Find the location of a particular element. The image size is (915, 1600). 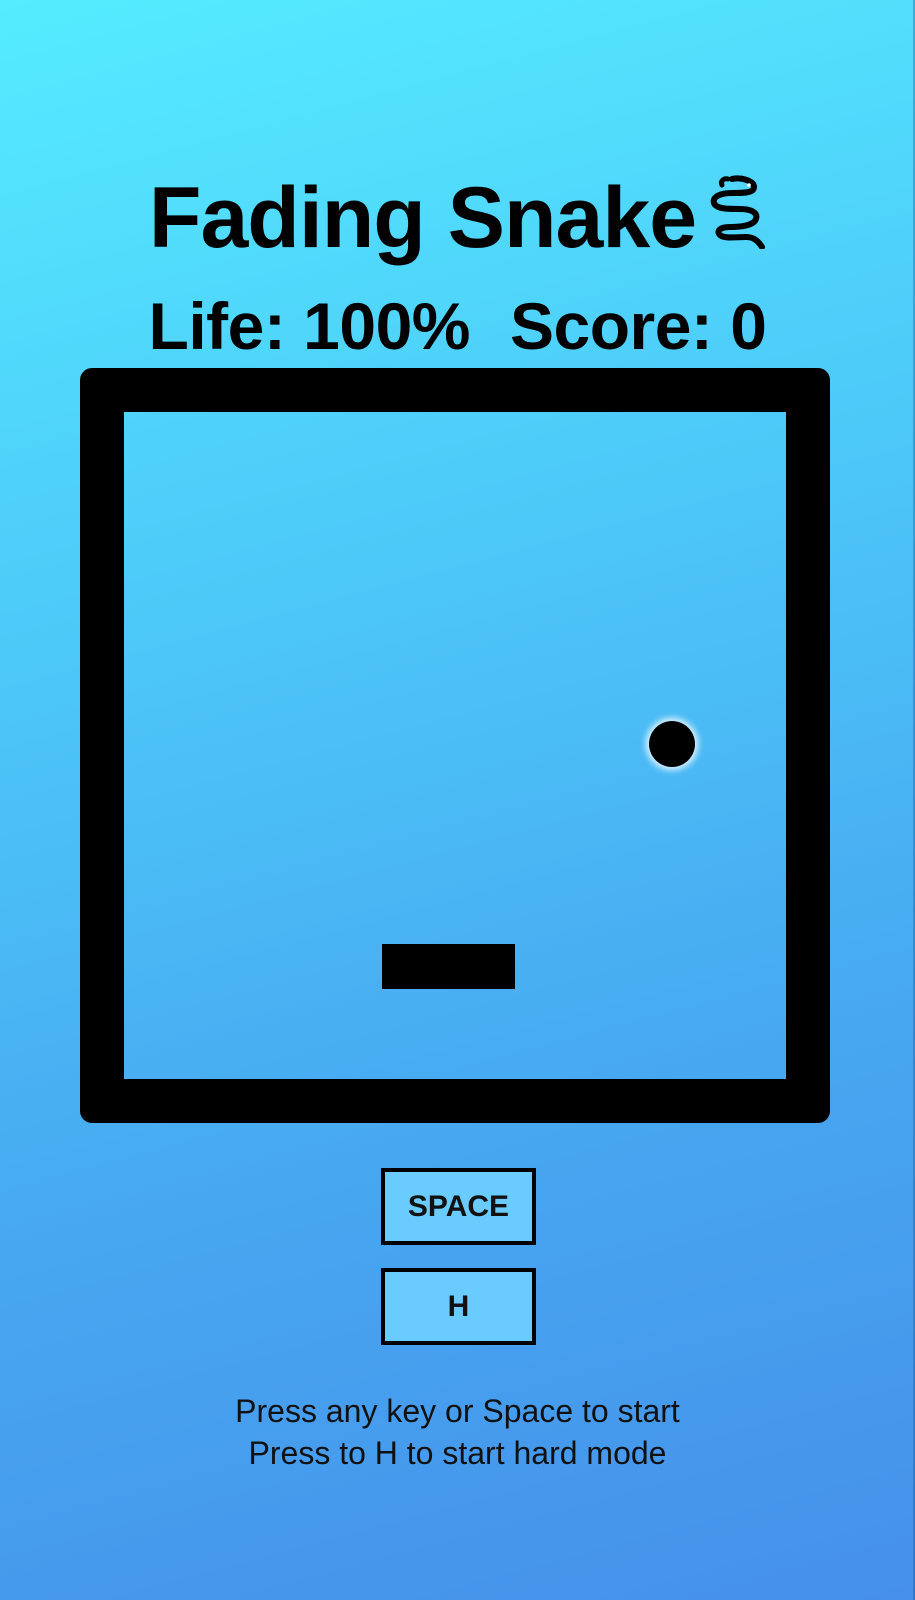

instruction-line-hard: Press to H to start hard mode is located at coordinates (457, 1453).